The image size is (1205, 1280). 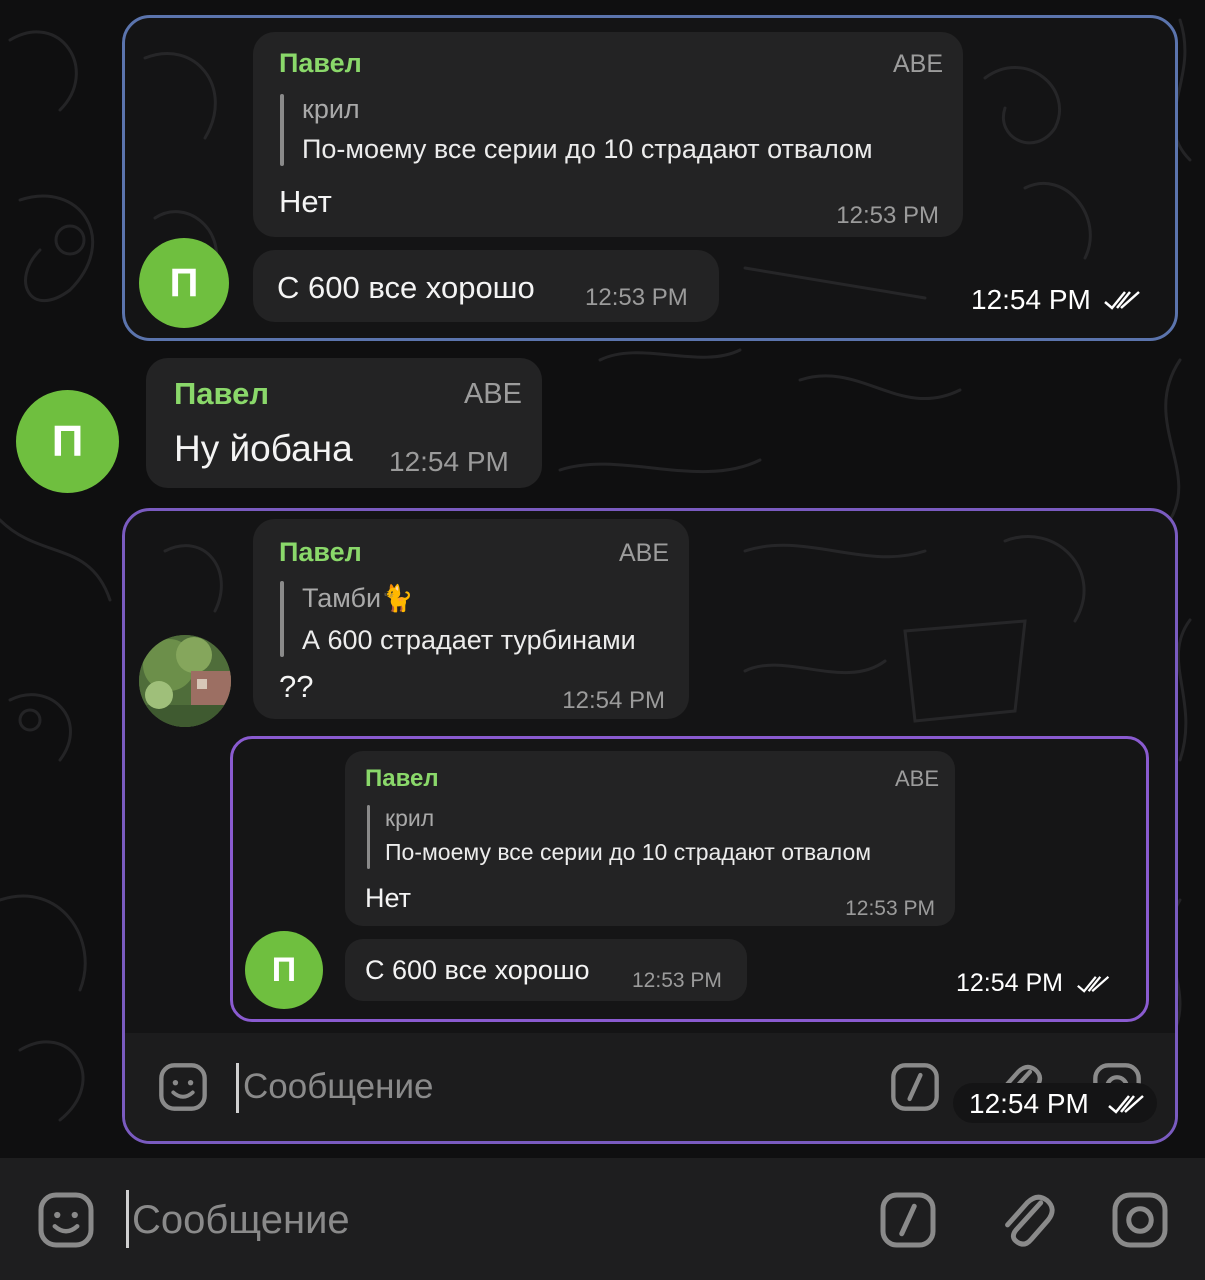 What do you see at coordinates (1026, 1220) in the screenshot?
I see `attach-icon` at bounding box center [1026, 1220].